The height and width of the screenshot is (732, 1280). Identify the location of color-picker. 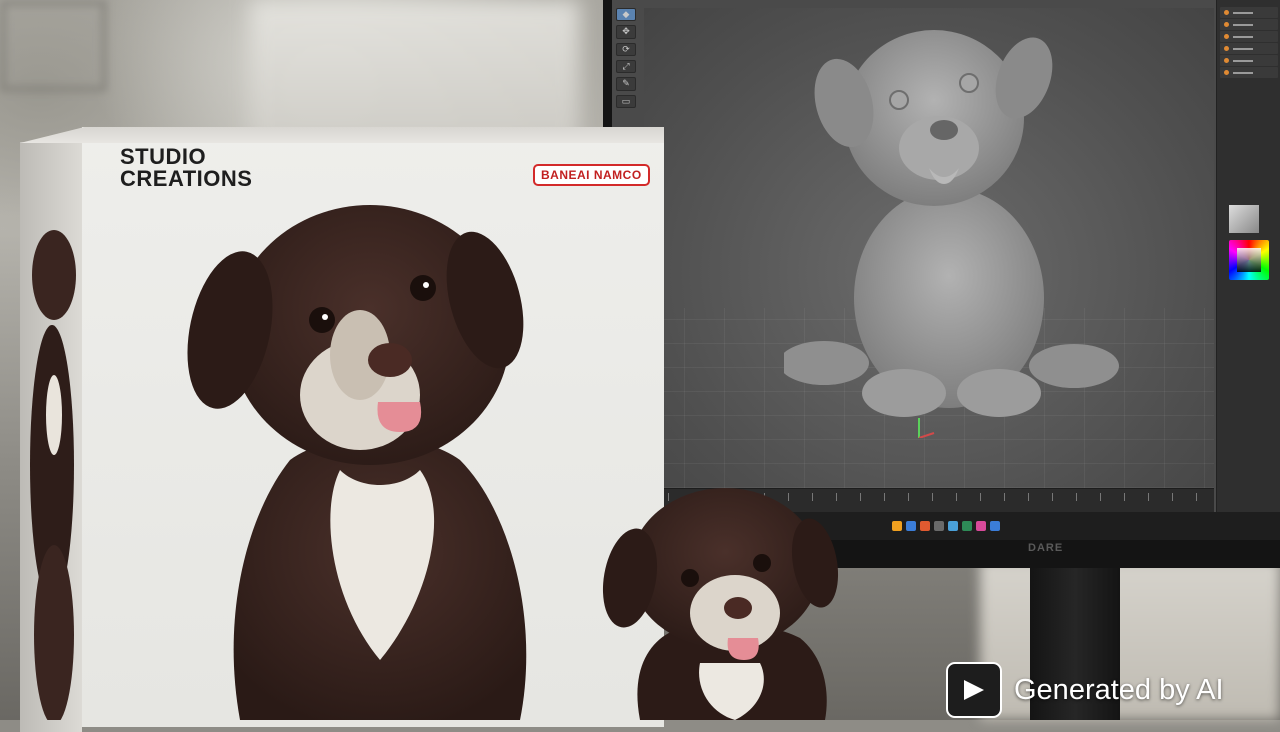
(1249, 260).